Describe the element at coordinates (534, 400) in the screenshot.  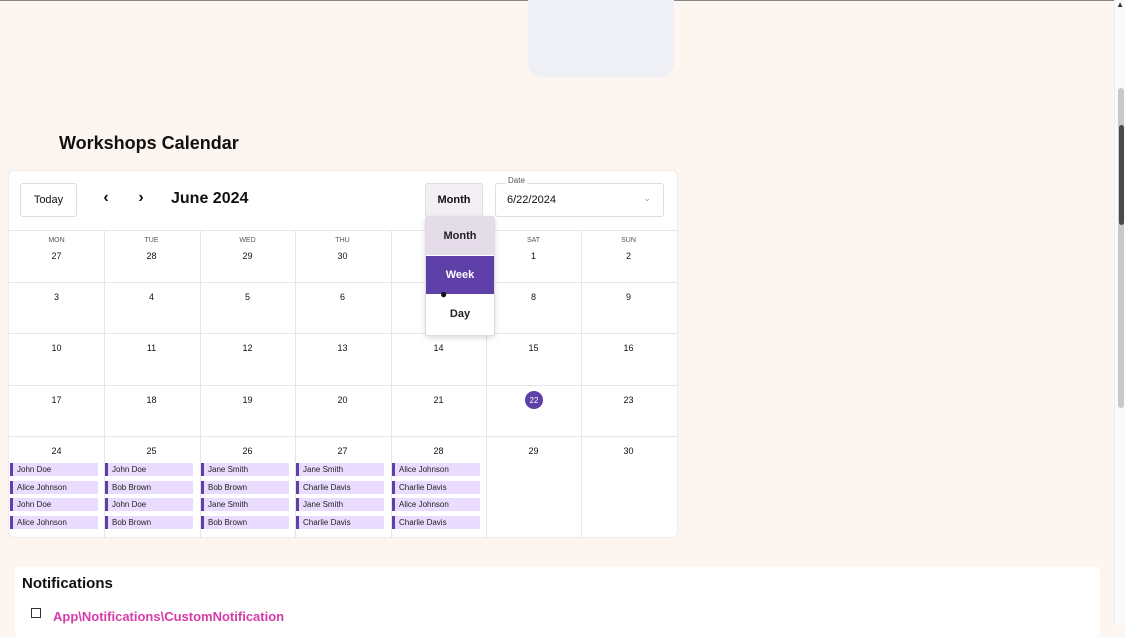
I see `today-indicator: 22` at that location.